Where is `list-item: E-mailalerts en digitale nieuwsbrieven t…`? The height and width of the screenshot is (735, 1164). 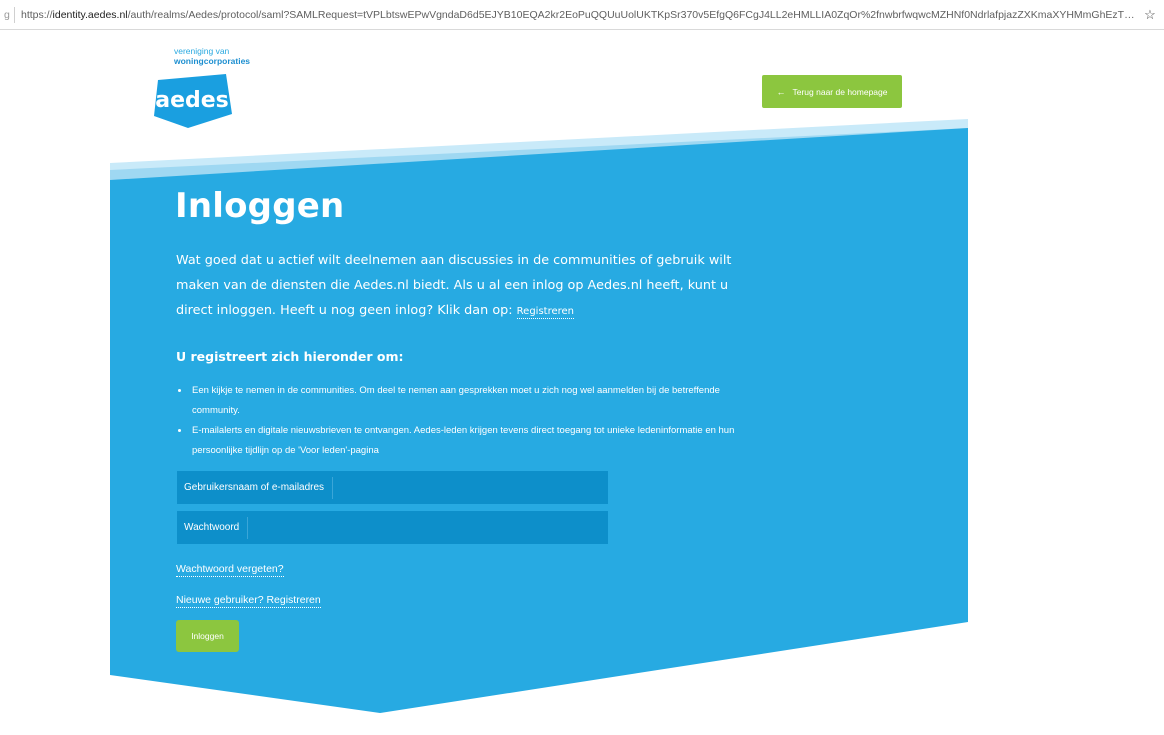 list-item: E-mailalerts en digitale nieuwsbrieven t… is located at coordinates (463, 441).